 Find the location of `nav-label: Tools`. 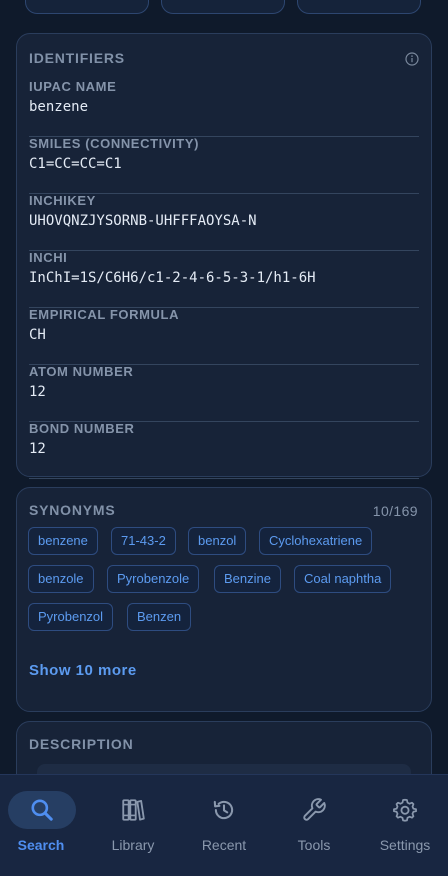

nav-label: Tools is located at coordinates (314, 845).